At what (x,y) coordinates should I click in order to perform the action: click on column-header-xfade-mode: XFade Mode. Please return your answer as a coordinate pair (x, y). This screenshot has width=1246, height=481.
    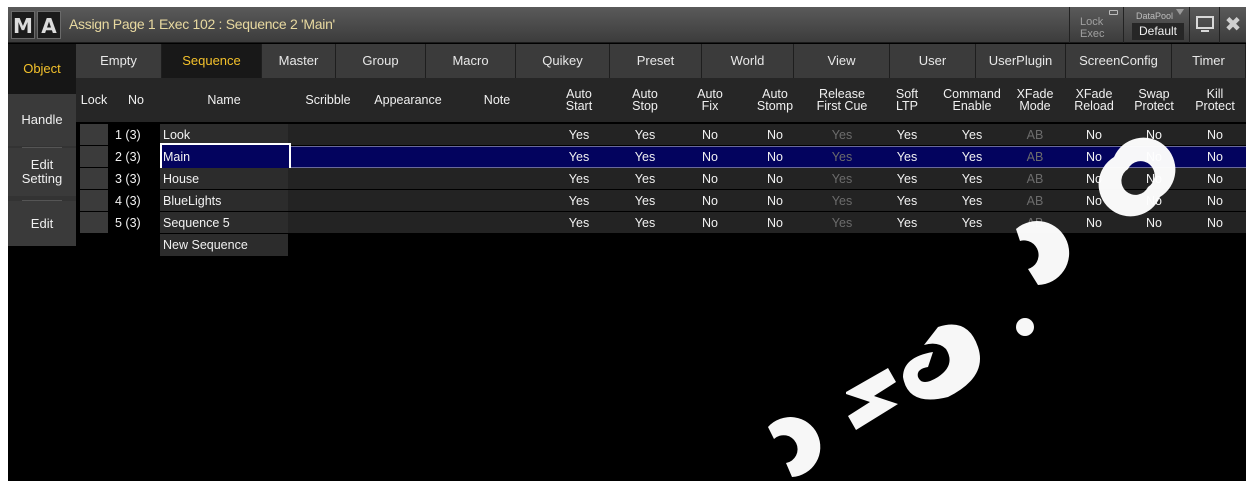
    Looking at the image, I should click on (1035, 100).